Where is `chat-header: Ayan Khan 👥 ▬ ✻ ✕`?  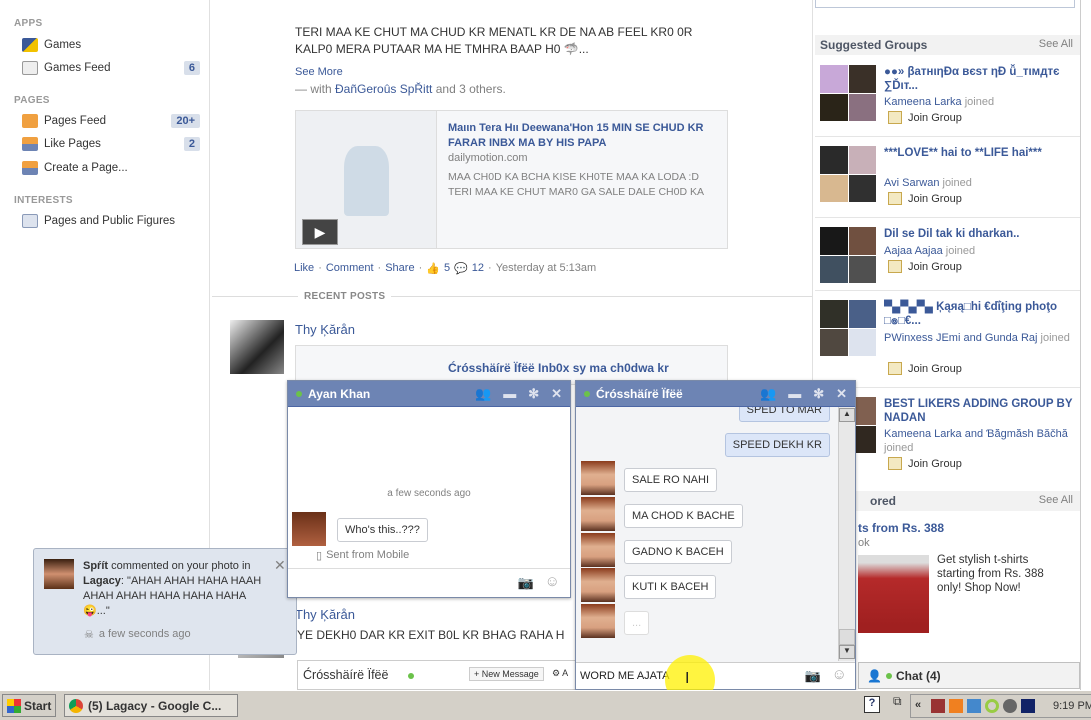 chat-header: Ayan Khan 👥 ▬ ✻ ✕ is located at coordinates (429, 394).